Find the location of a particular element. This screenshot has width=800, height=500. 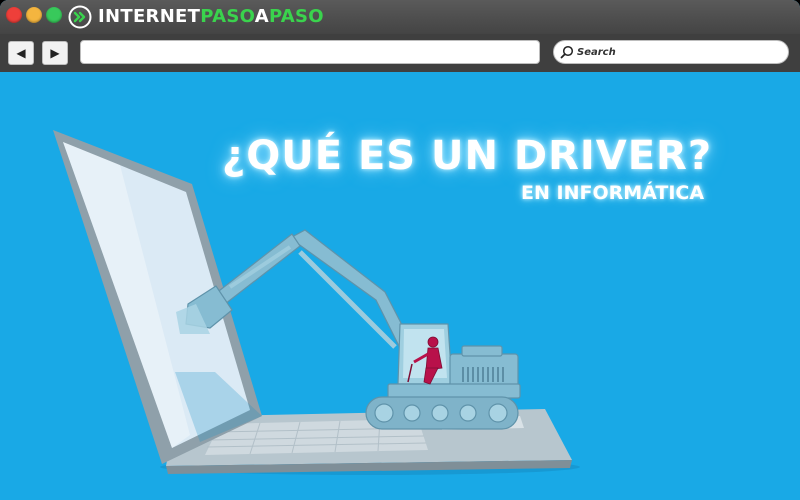

excavator-turntable is located at coordinates (454, 391).